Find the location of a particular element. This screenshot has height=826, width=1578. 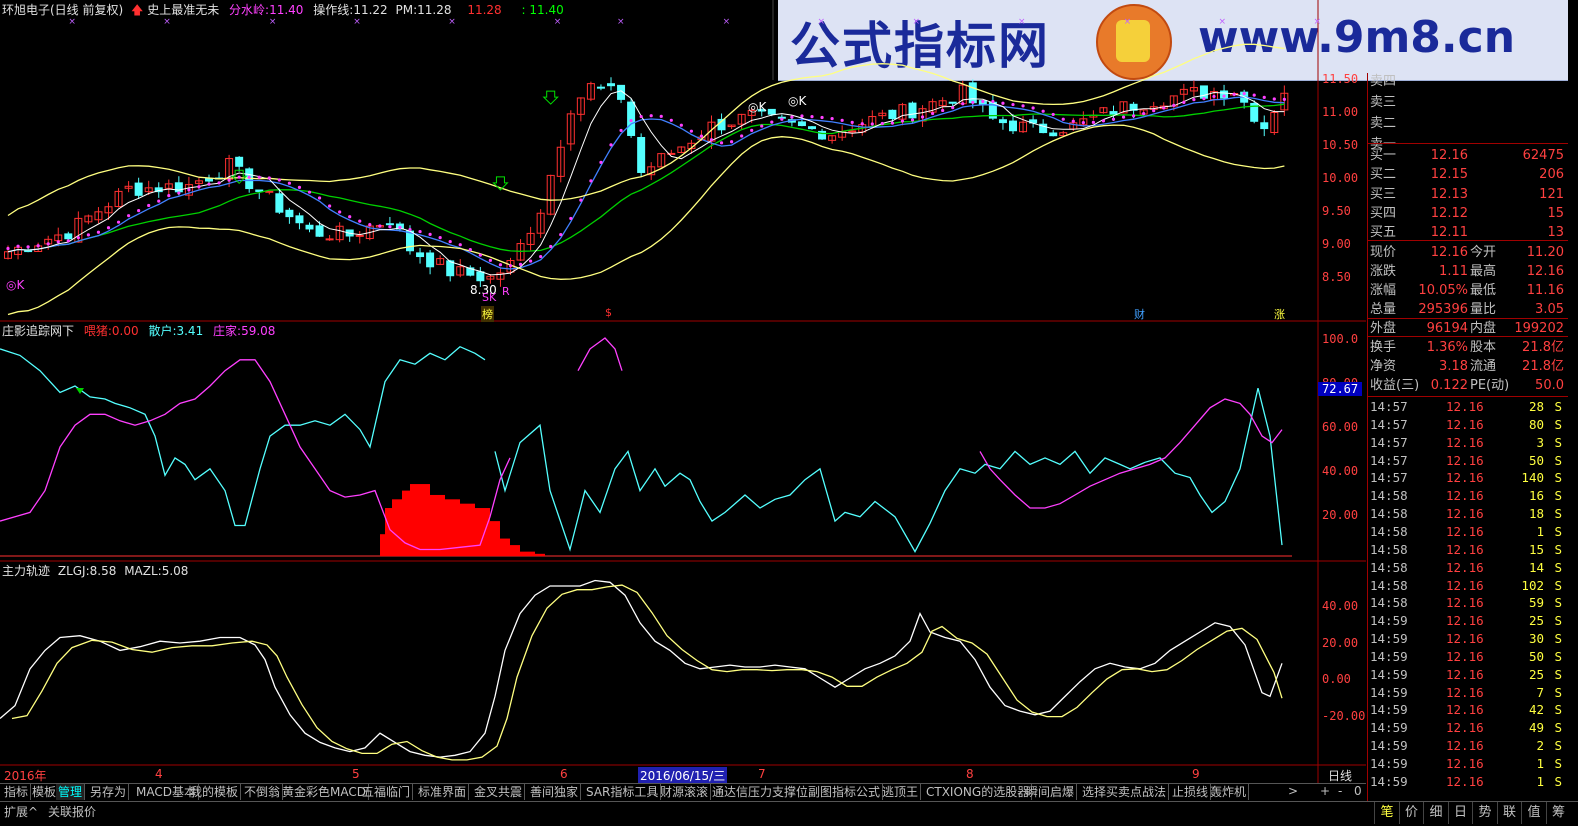

indicator-tab: CTXIONG的选股器 is located at coordinates (978, 792).